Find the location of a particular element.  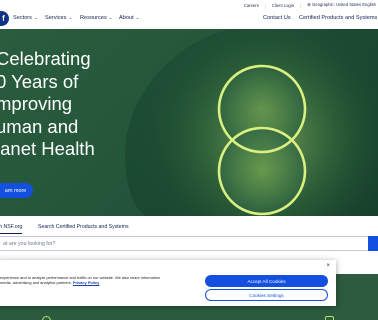

hero-title-line: lanet Health is located at coordinates (47, 149).